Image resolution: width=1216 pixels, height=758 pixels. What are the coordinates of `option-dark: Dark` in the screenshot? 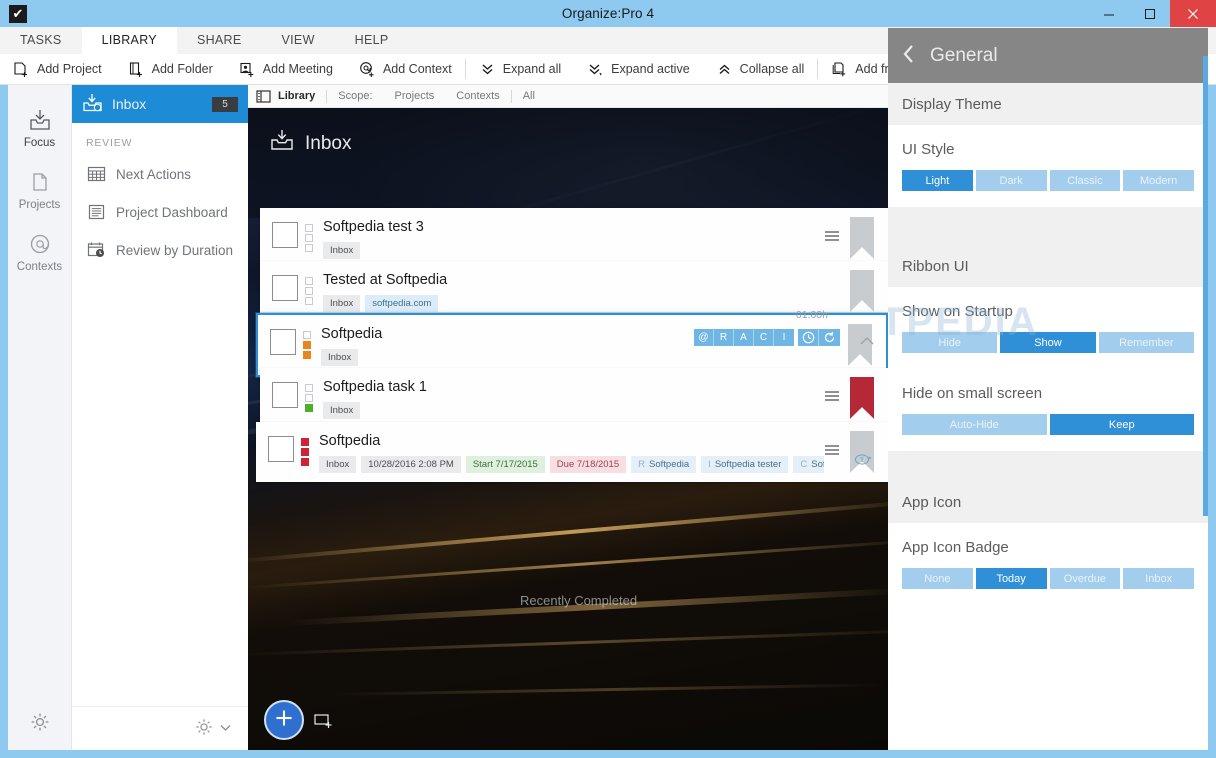 It's located at (1011, 180).